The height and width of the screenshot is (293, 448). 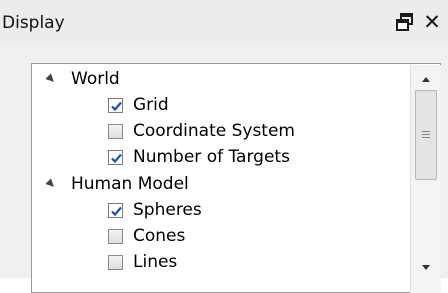 I want to click on scroll-up-arrow-icon, so click(x=426, y=78).